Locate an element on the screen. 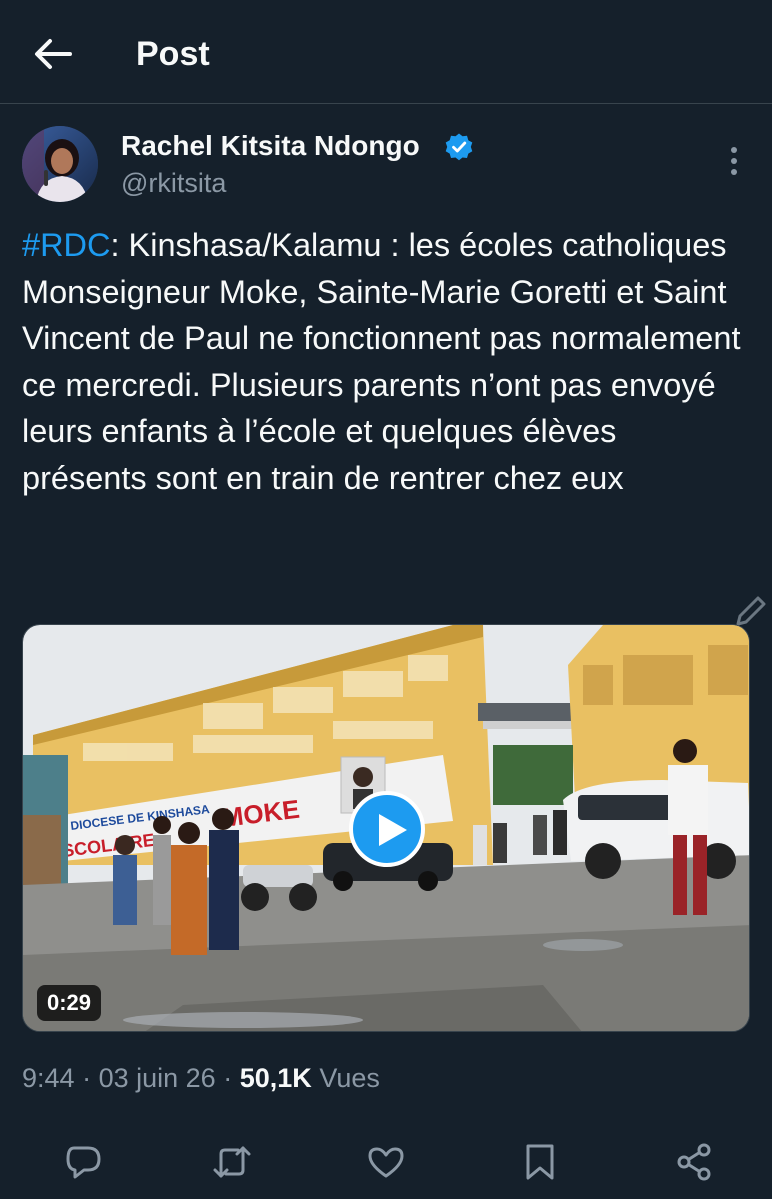  like-button is located at coordinates (386, 1162).